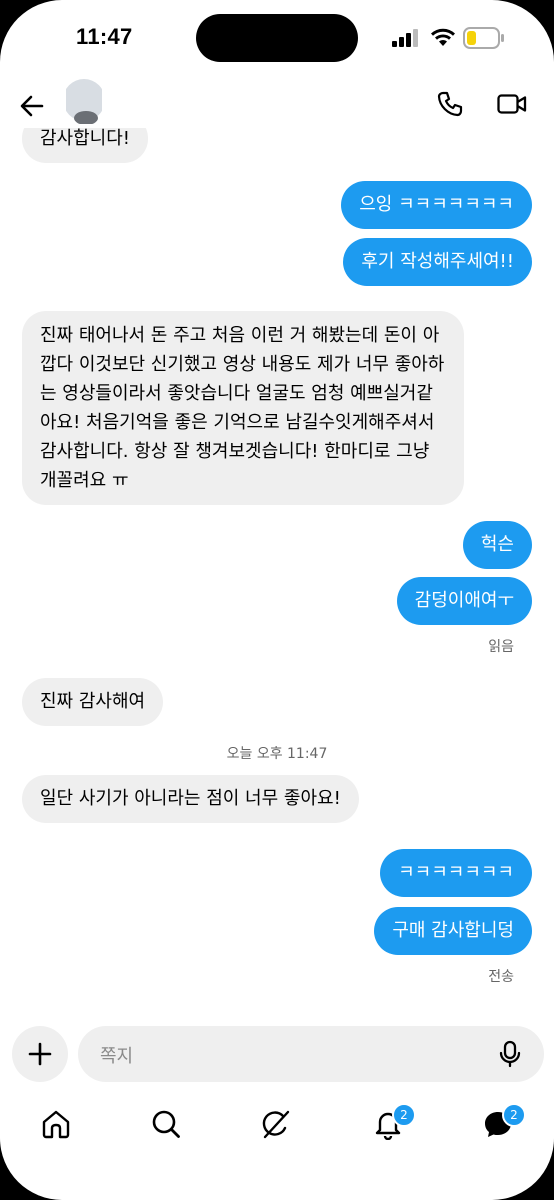 The height and width of the screenshot is (1200, 554). What do you see at coordinates (483, 38) in the screenshot?
I see `battery-icon` at bounding box center [483, 38].